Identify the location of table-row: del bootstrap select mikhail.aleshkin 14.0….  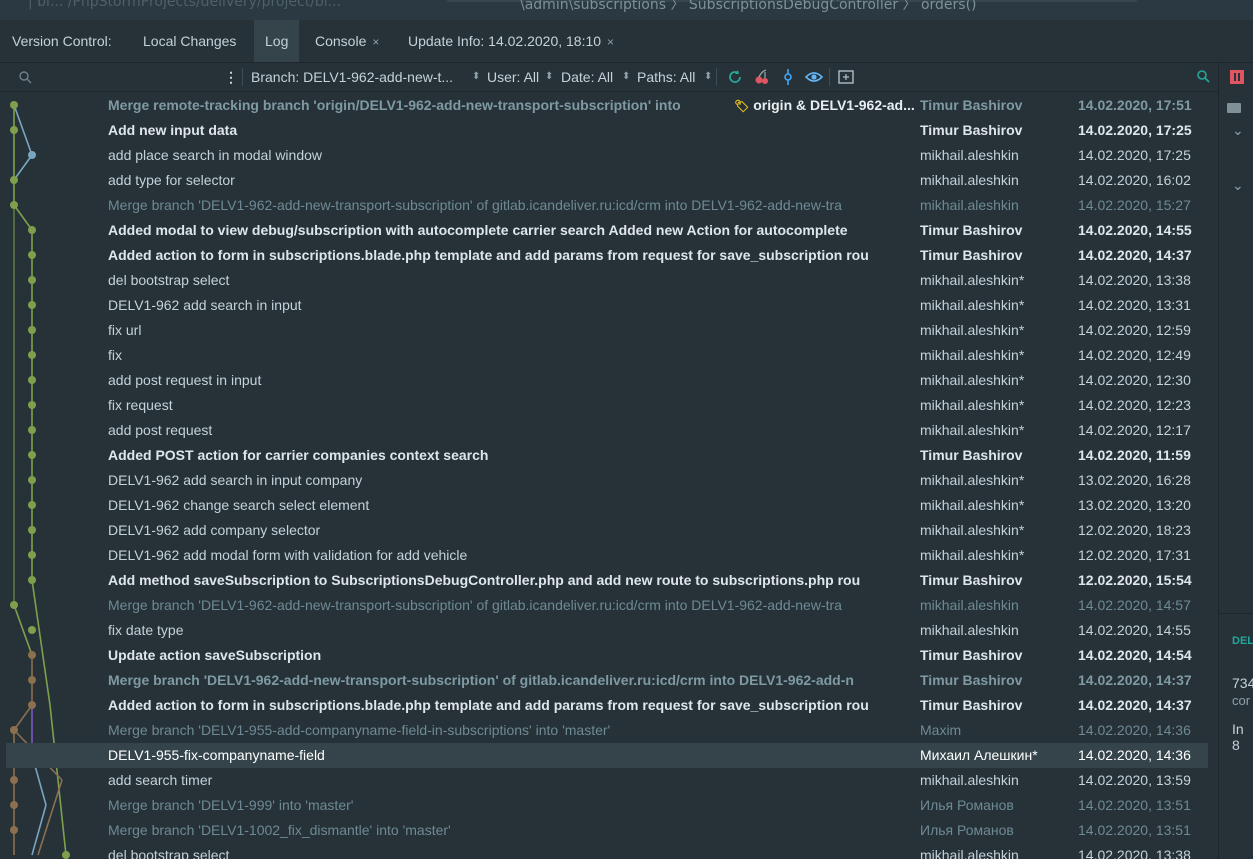
(607, 851).